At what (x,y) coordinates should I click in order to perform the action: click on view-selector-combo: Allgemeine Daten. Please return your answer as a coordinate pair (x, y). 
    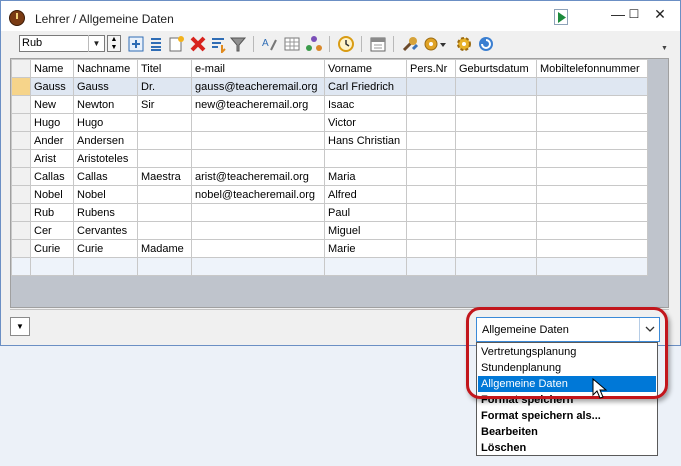
    Looking at the image, I should click on (568, 329).